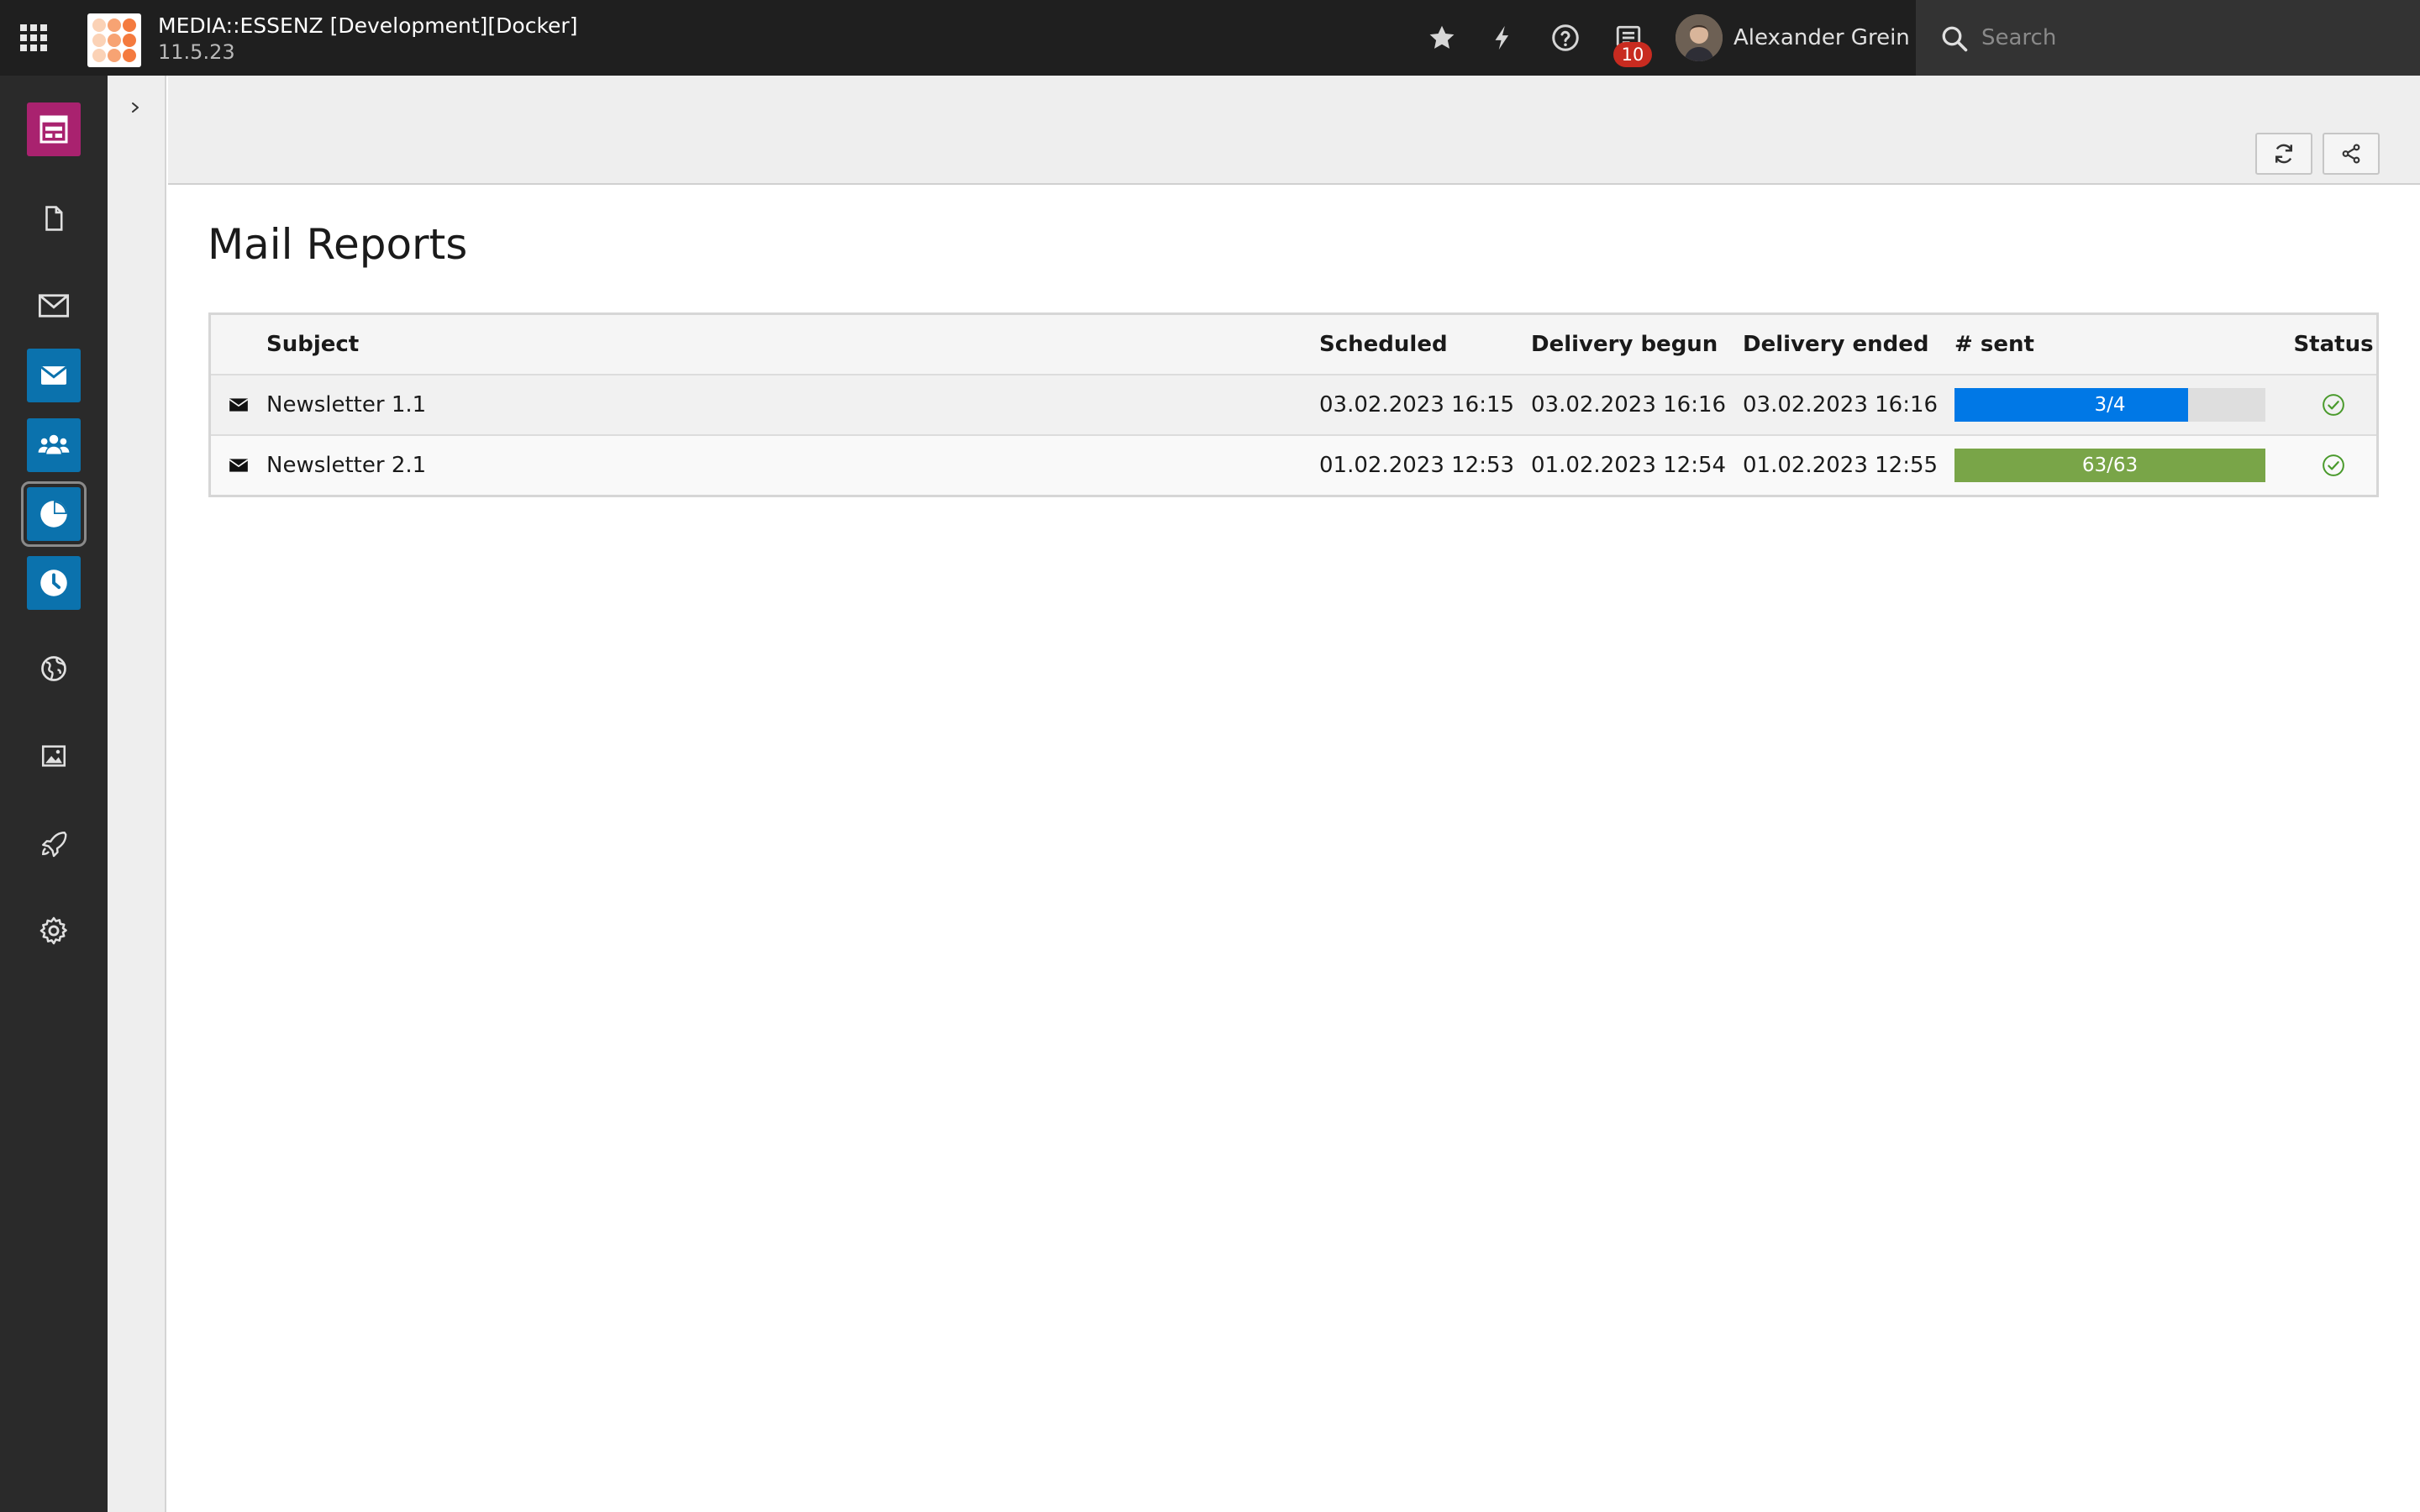 The image size is (2420, 1512). I want to click on module-mail-queue, so click(54, 583).